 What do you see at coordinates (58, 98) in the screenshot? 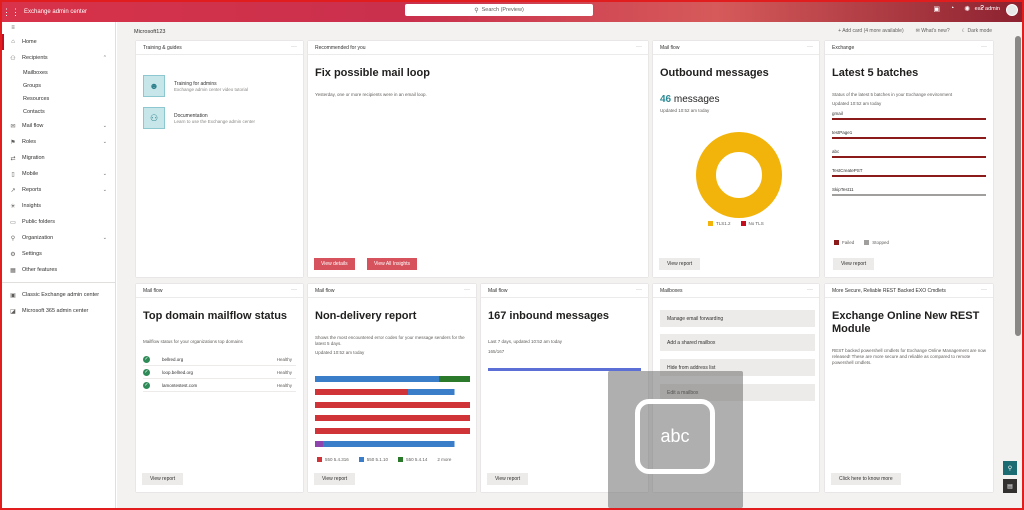
I see `sidebar-item-resources: Resources` at bounding box center [58, 98].